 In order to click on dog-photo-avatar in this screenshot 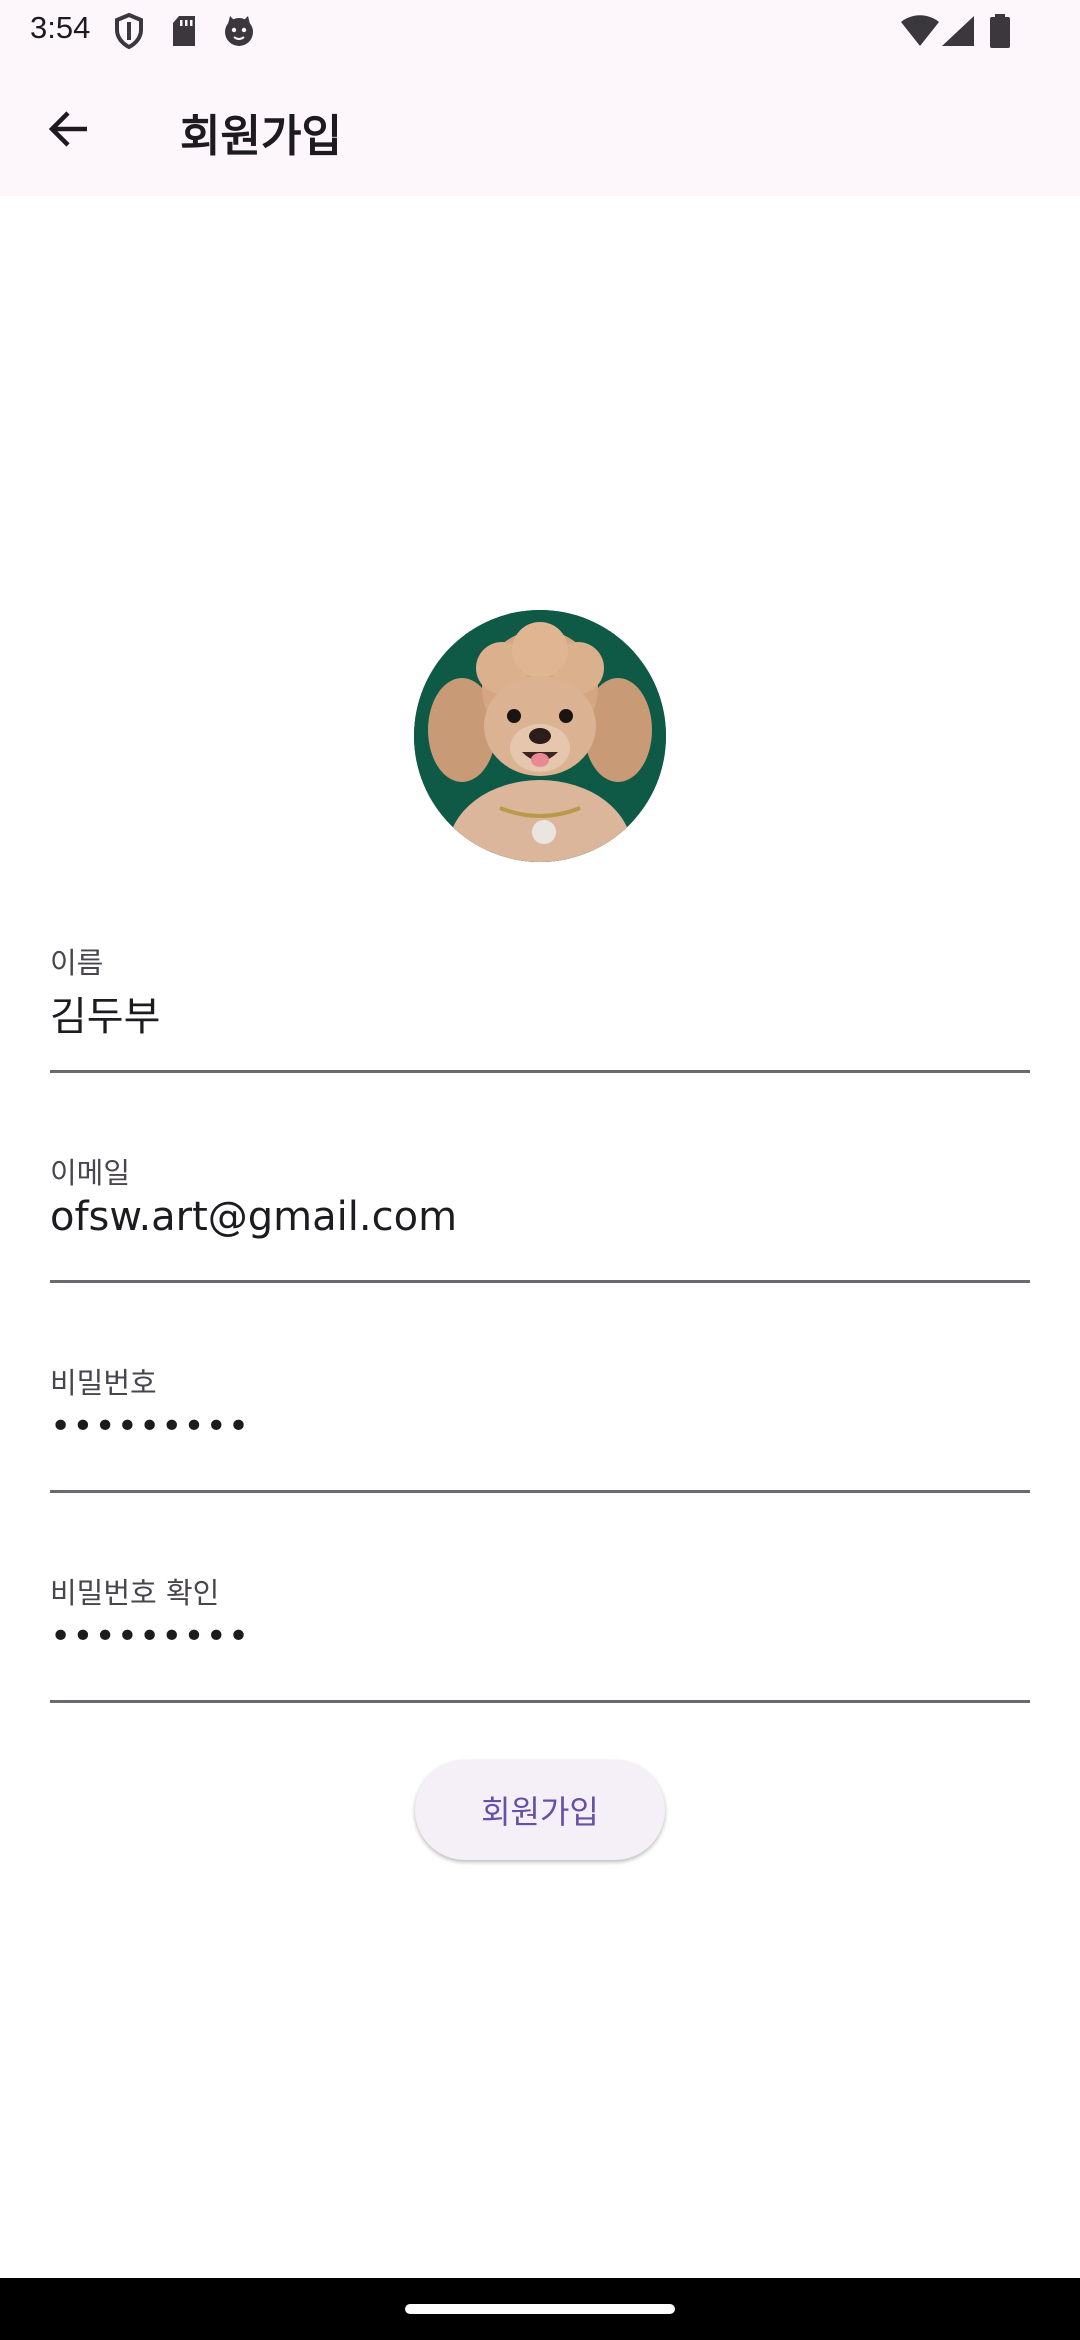, I will do `click(540, 736)`.